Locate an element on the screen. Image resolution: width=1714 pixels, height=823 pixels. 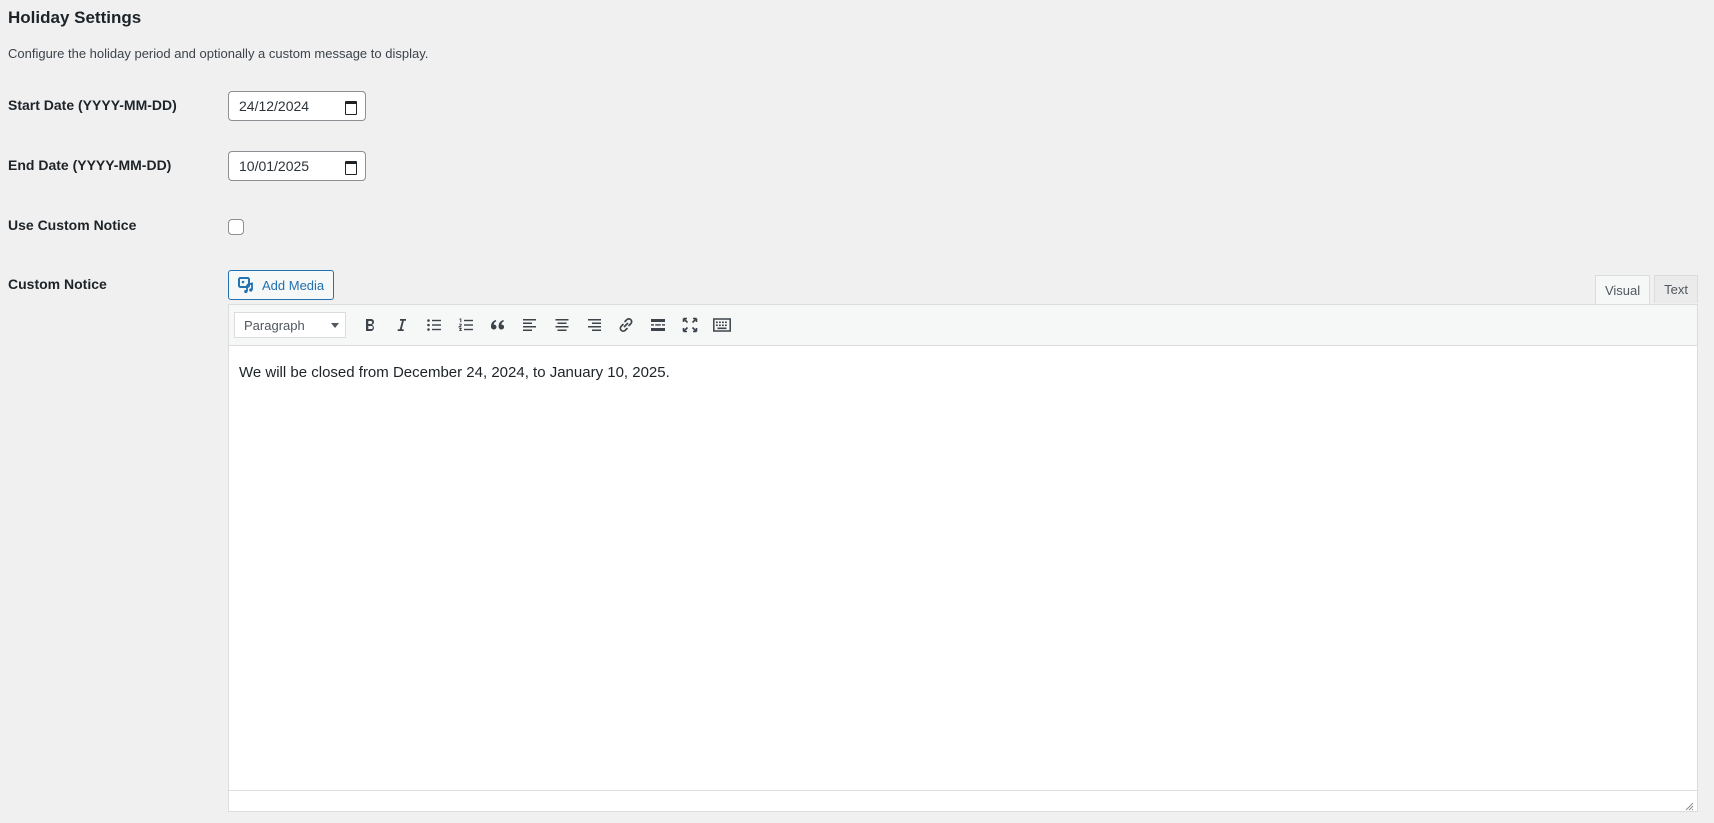
start-date-input: 24/12/2024 is located at coordinates (297, 106).